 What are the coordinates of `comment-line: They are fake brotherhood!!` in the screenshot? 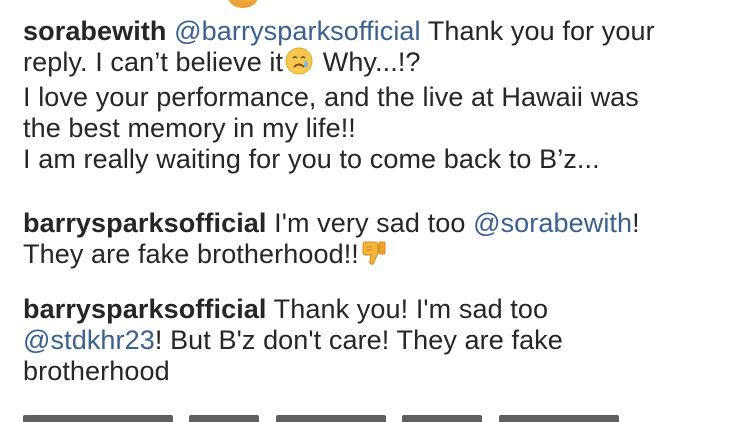 It's located at (373, 256).